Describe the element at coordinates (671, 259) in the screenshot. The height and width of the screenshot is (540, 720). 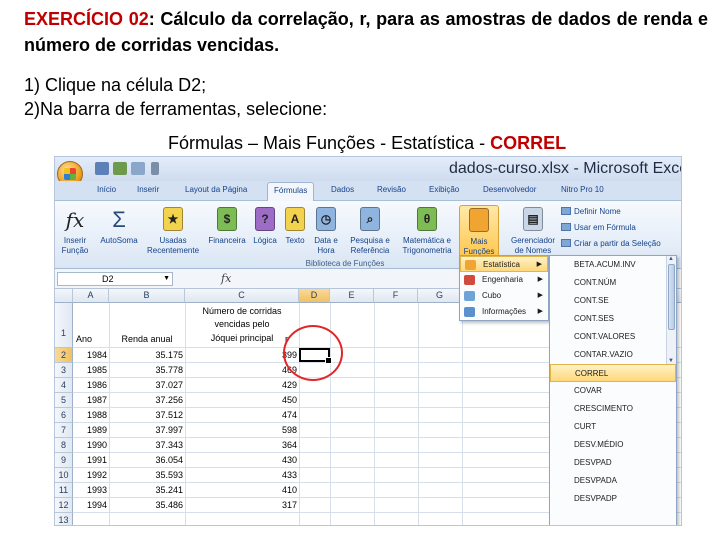
I see `scroll-up-icon: ▲` at that location.